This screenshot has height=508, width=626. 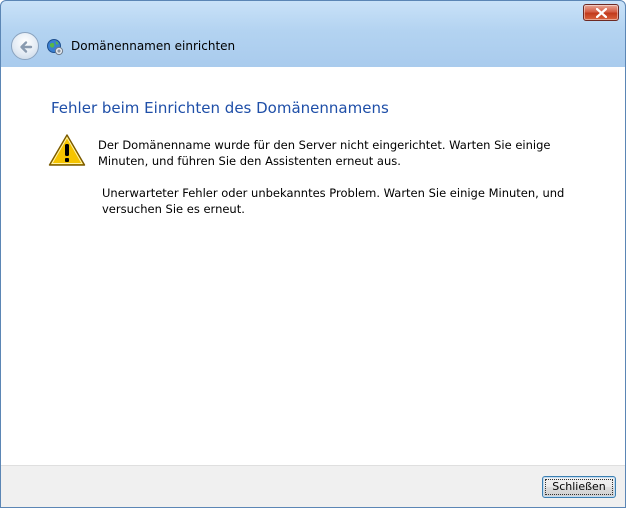 I want to click on back-button, so click(x=25, y=46).